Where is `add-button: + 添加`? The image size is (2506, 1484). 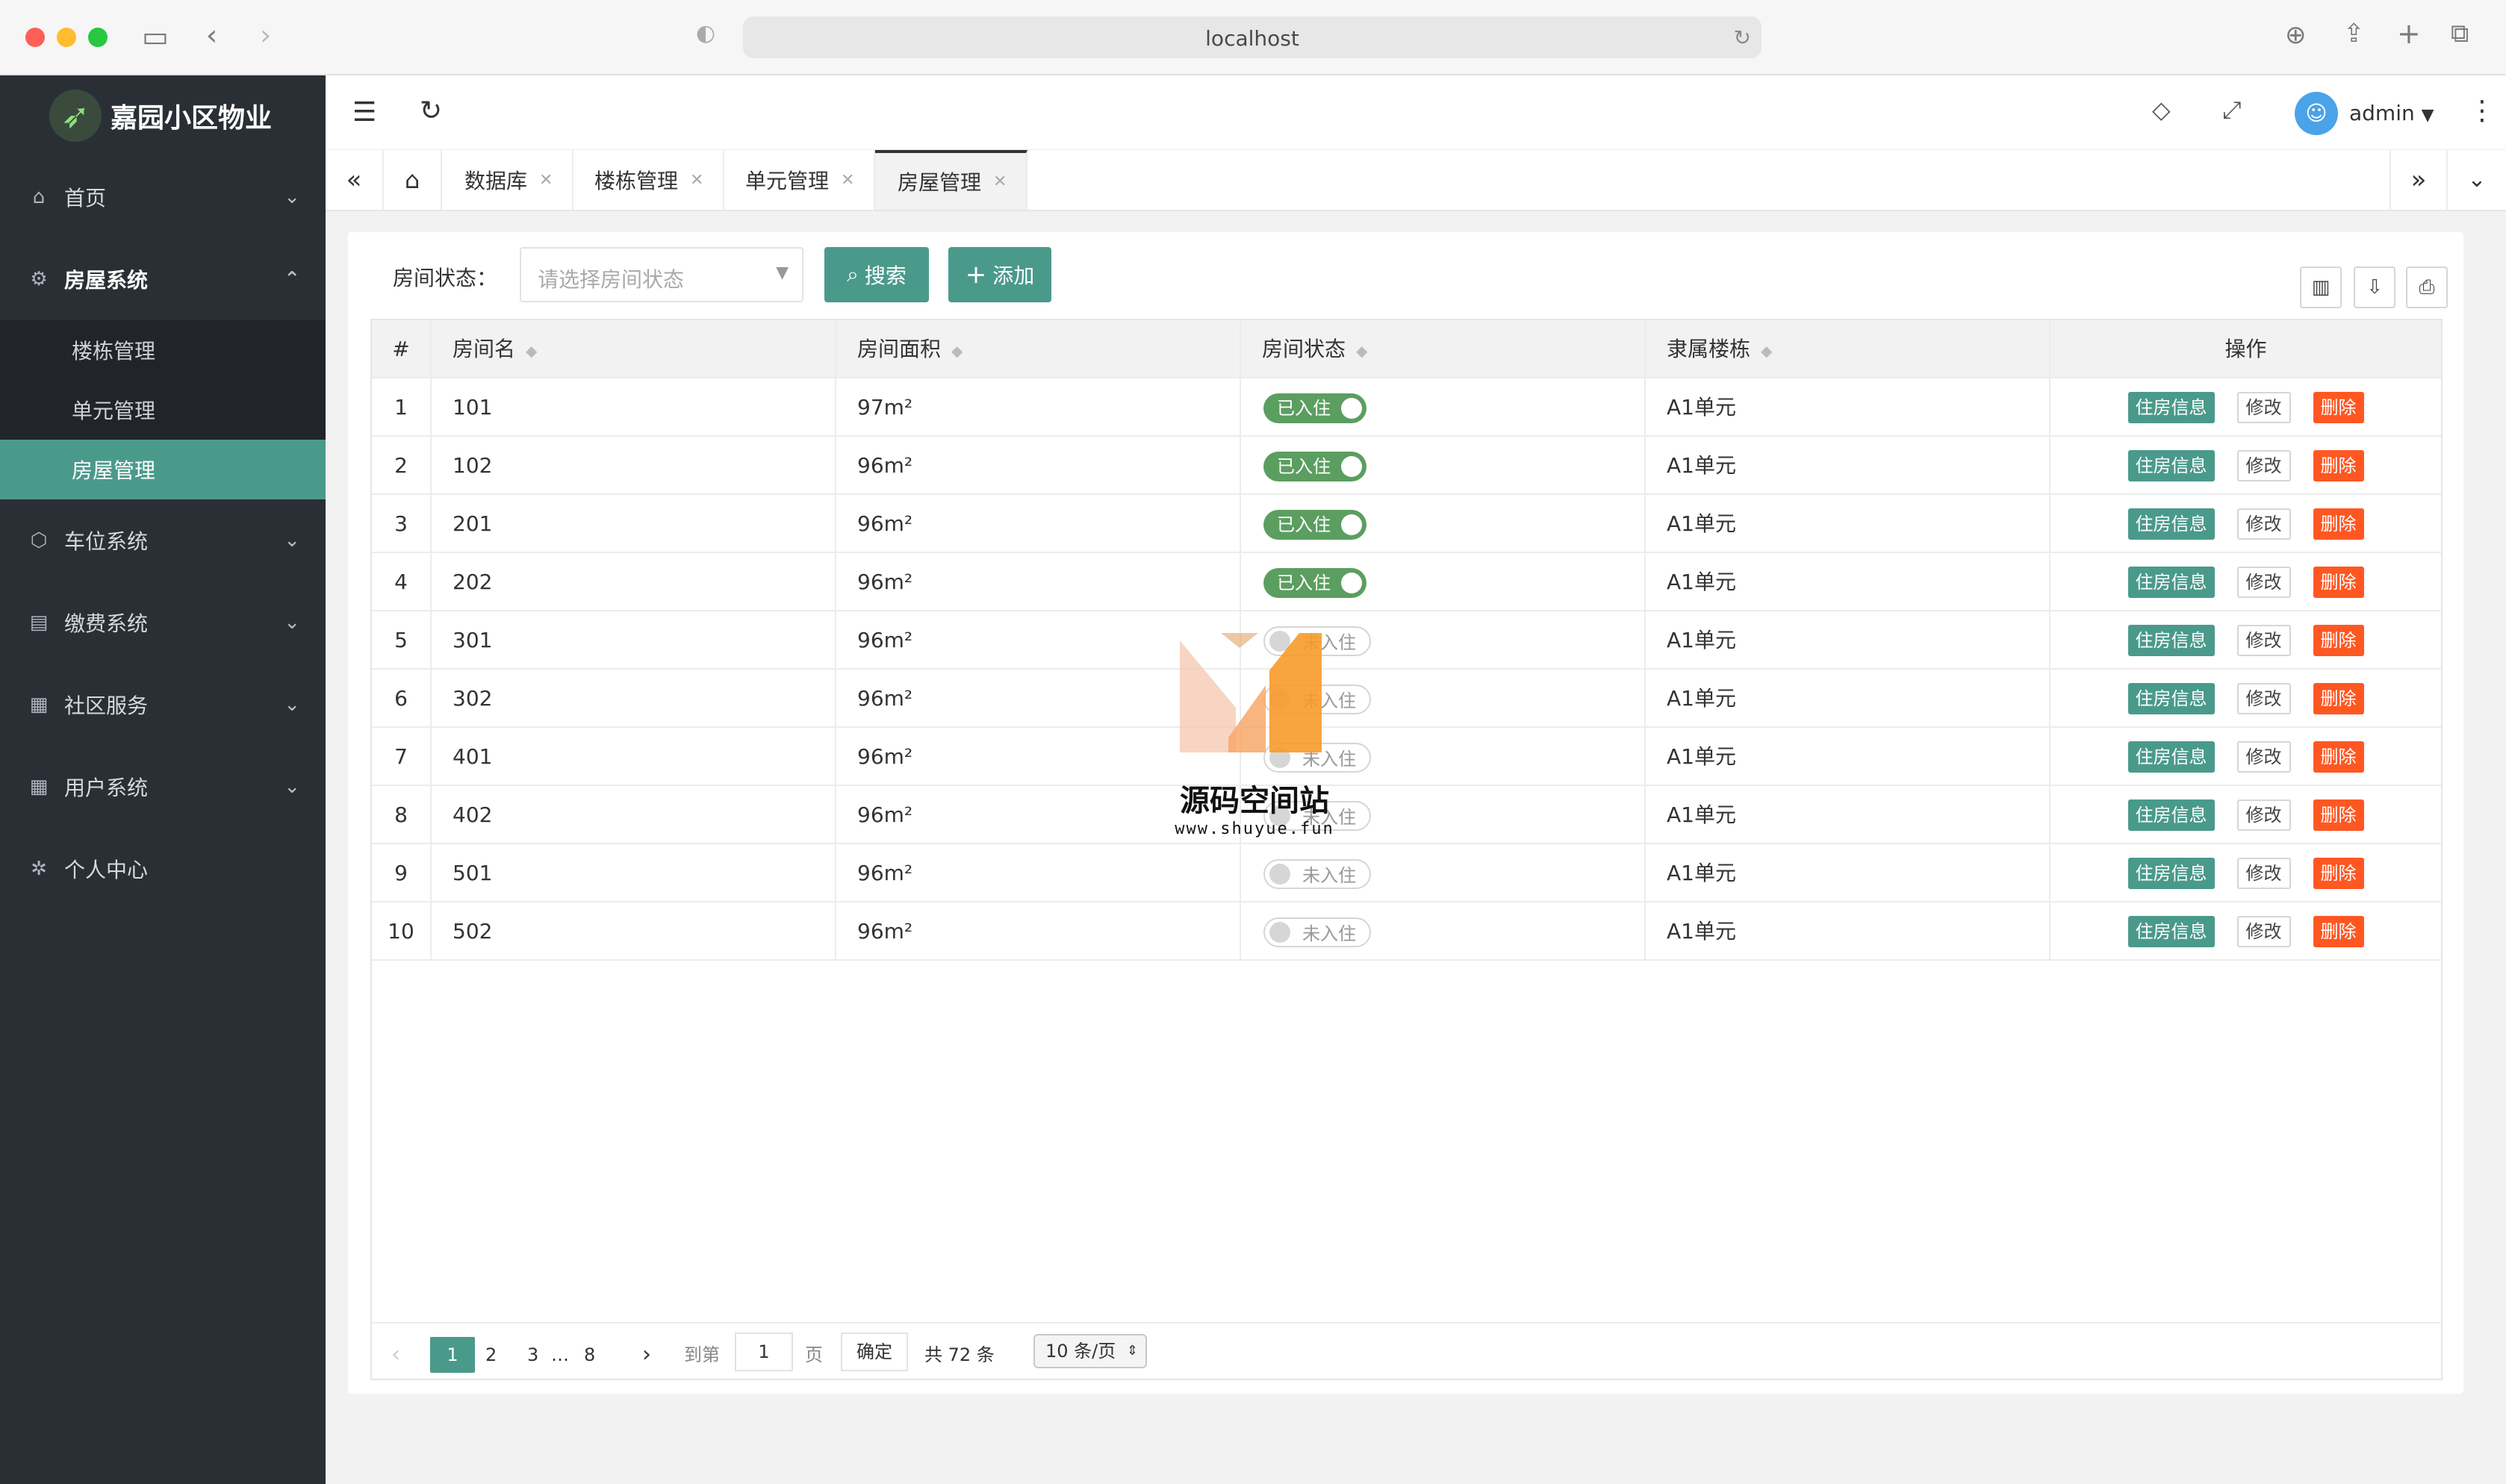
add-button: + 添加 is located at coordinates (999, 274).